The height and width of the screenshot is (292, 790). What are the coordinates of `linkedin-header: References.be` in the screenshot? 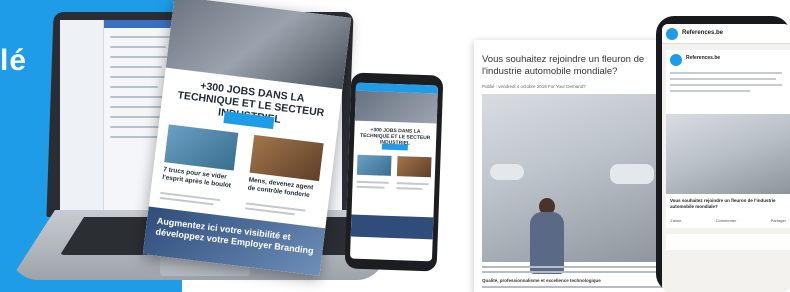 It's located at (726, 34).